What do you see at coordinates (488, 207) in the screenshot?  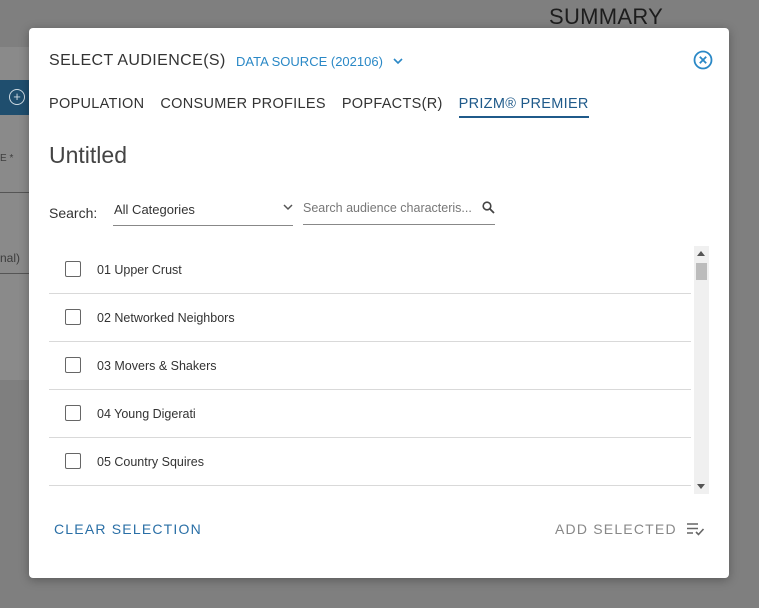 I see `search-icon` at bounding box center [488, 207].